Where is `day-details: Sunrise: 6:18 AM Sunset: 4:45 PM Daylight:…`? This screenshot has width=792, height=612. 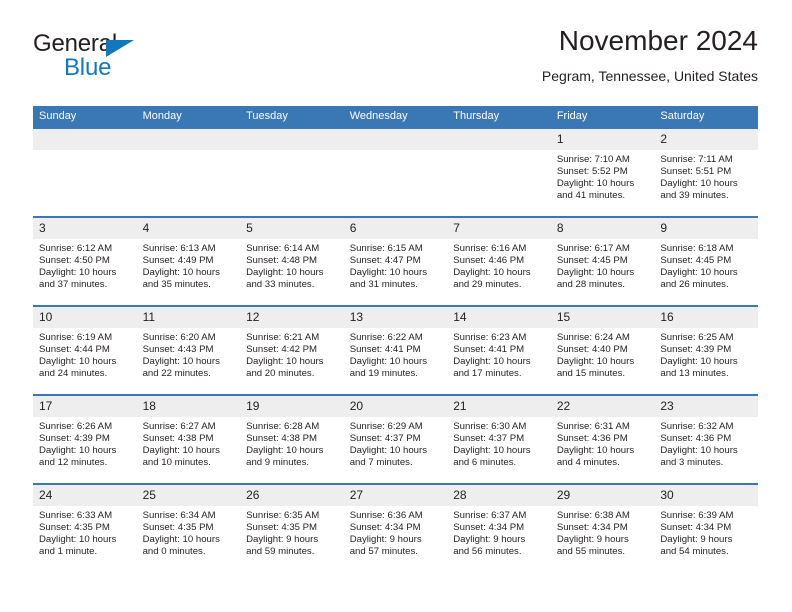 day-details: Sunrise: 6:18 AM Sunset: 4:45 PM Daylight:… is located at coordinates (706, 265).